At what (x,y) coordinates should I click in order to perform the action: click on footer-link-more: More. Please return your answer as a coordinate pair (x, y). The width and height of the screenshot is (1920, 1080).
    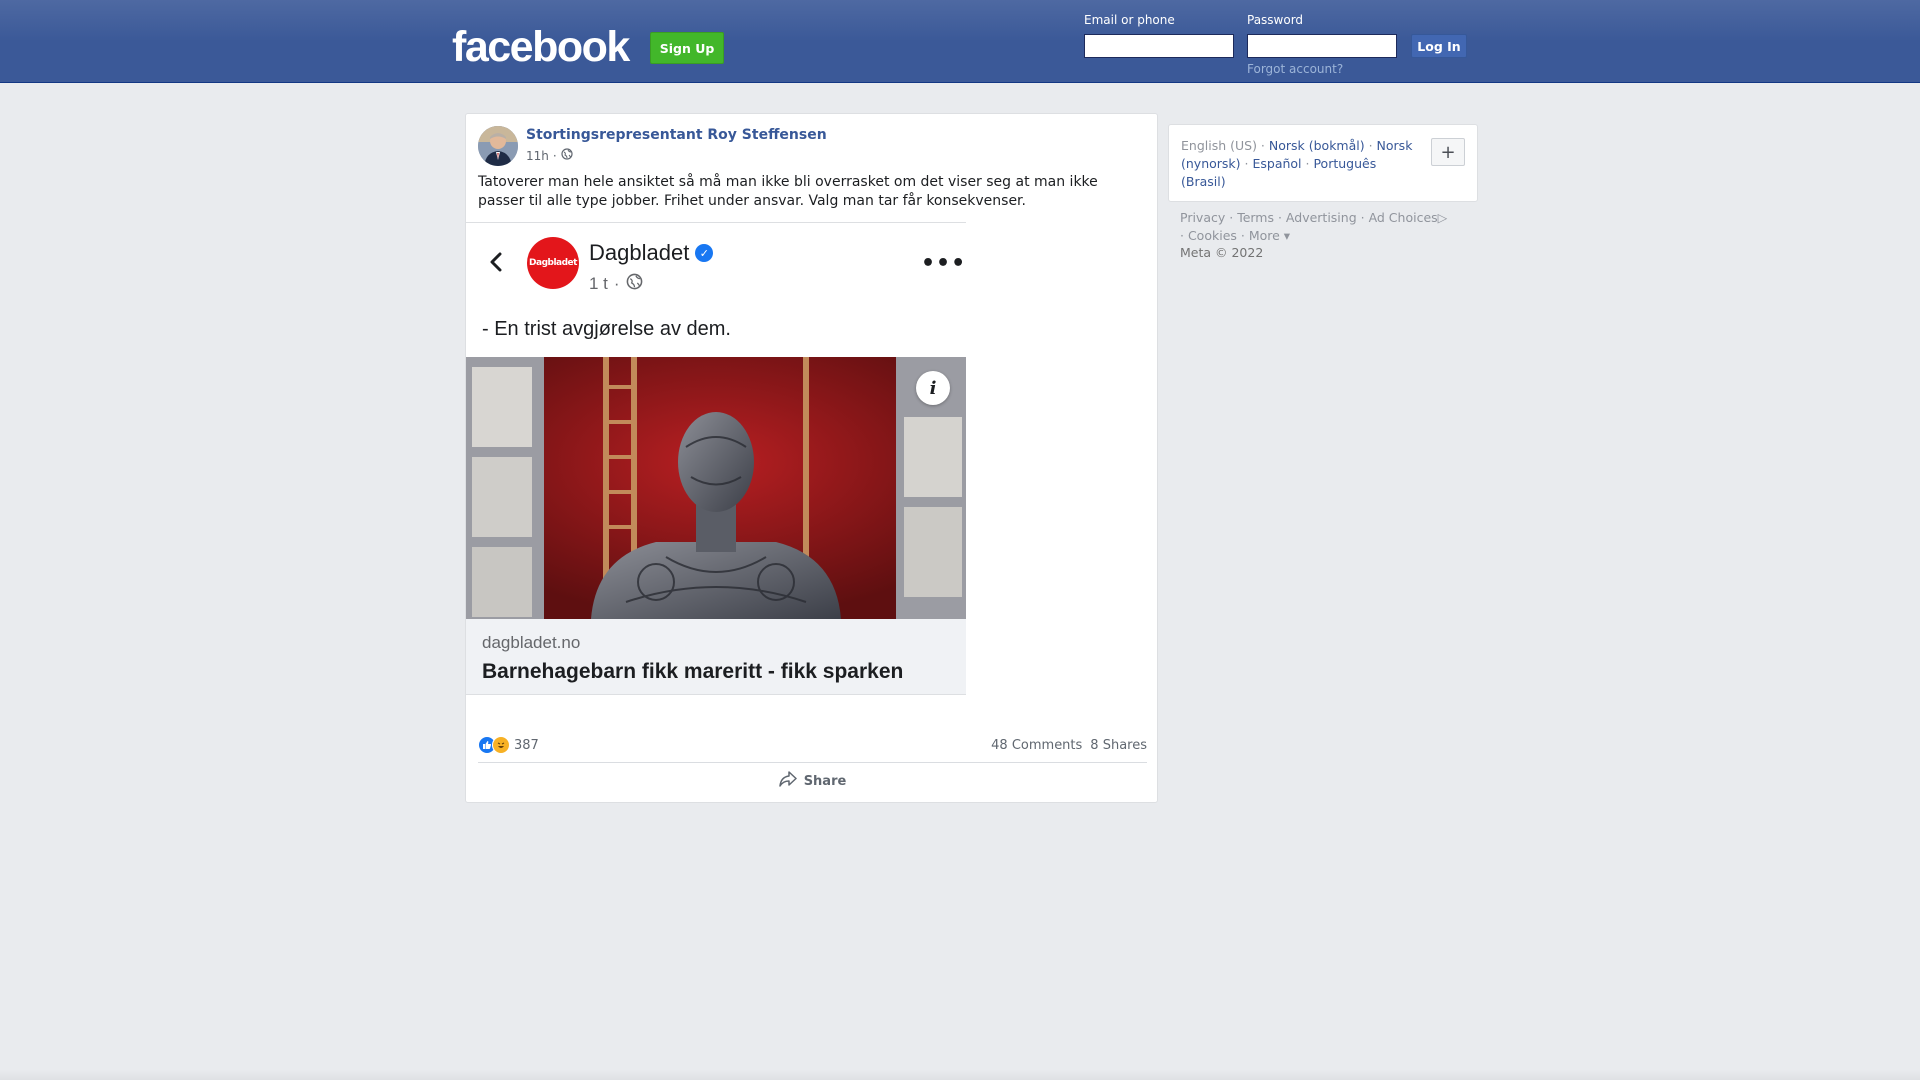
    Looking at the image, I should click on (1264, 235).